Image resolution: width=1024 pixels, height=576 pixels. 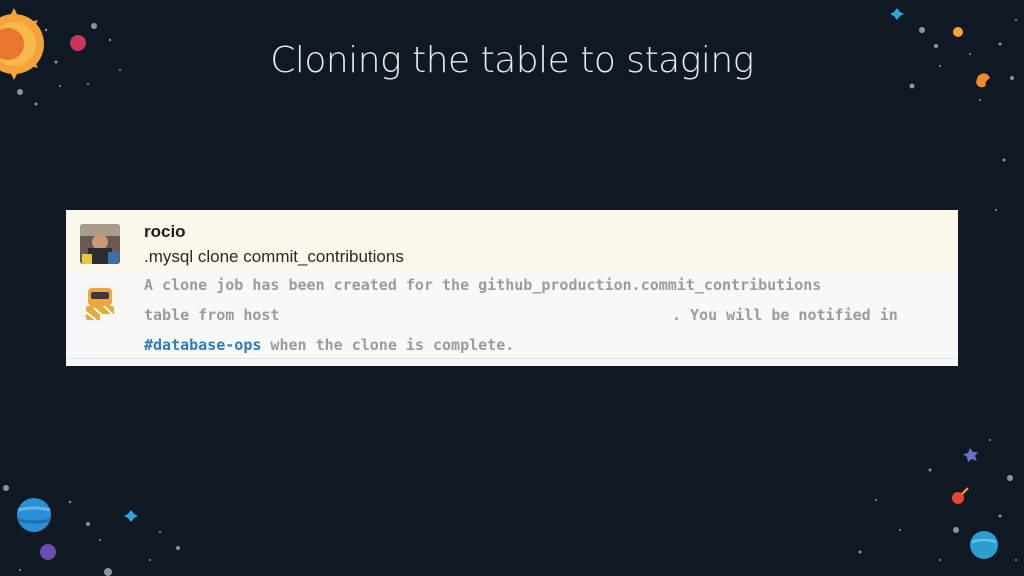 I want to click on planet-purple-icon, so click(x=48, y=552).